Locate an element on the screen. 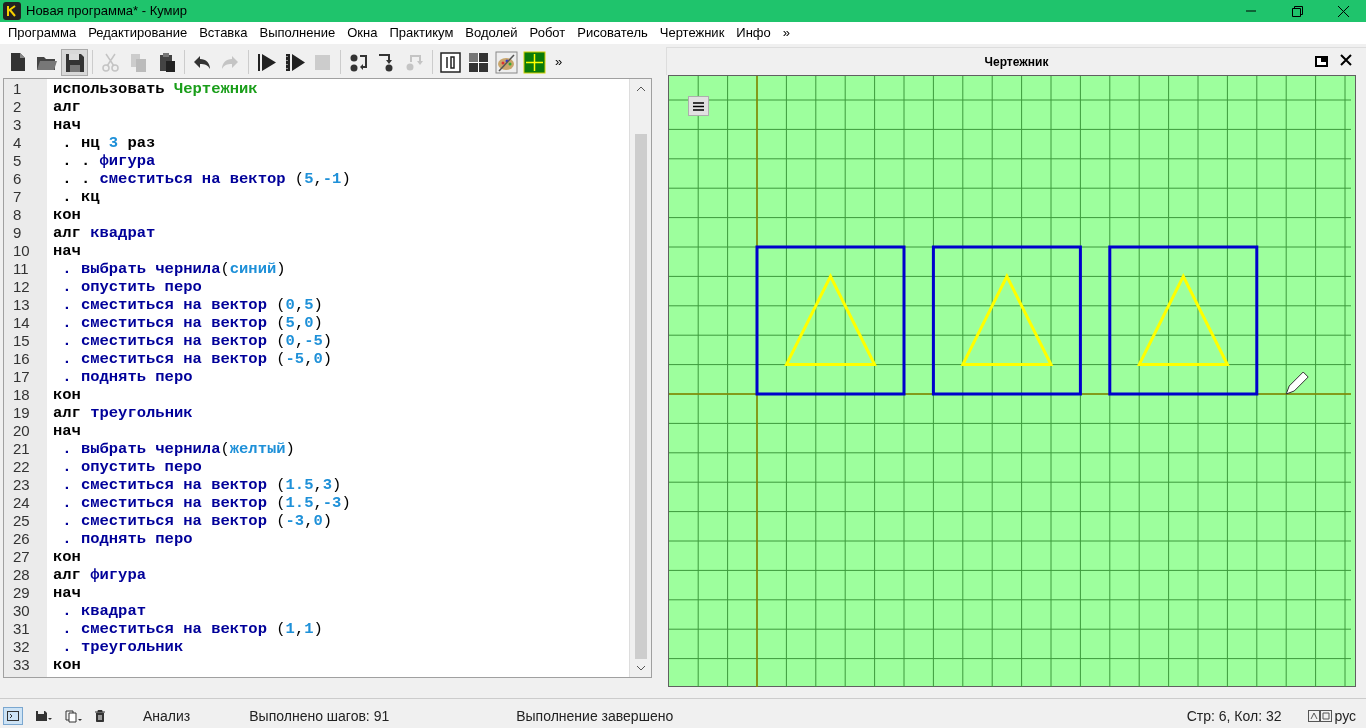  line-number: 9 is located at coordinates (17, 233).